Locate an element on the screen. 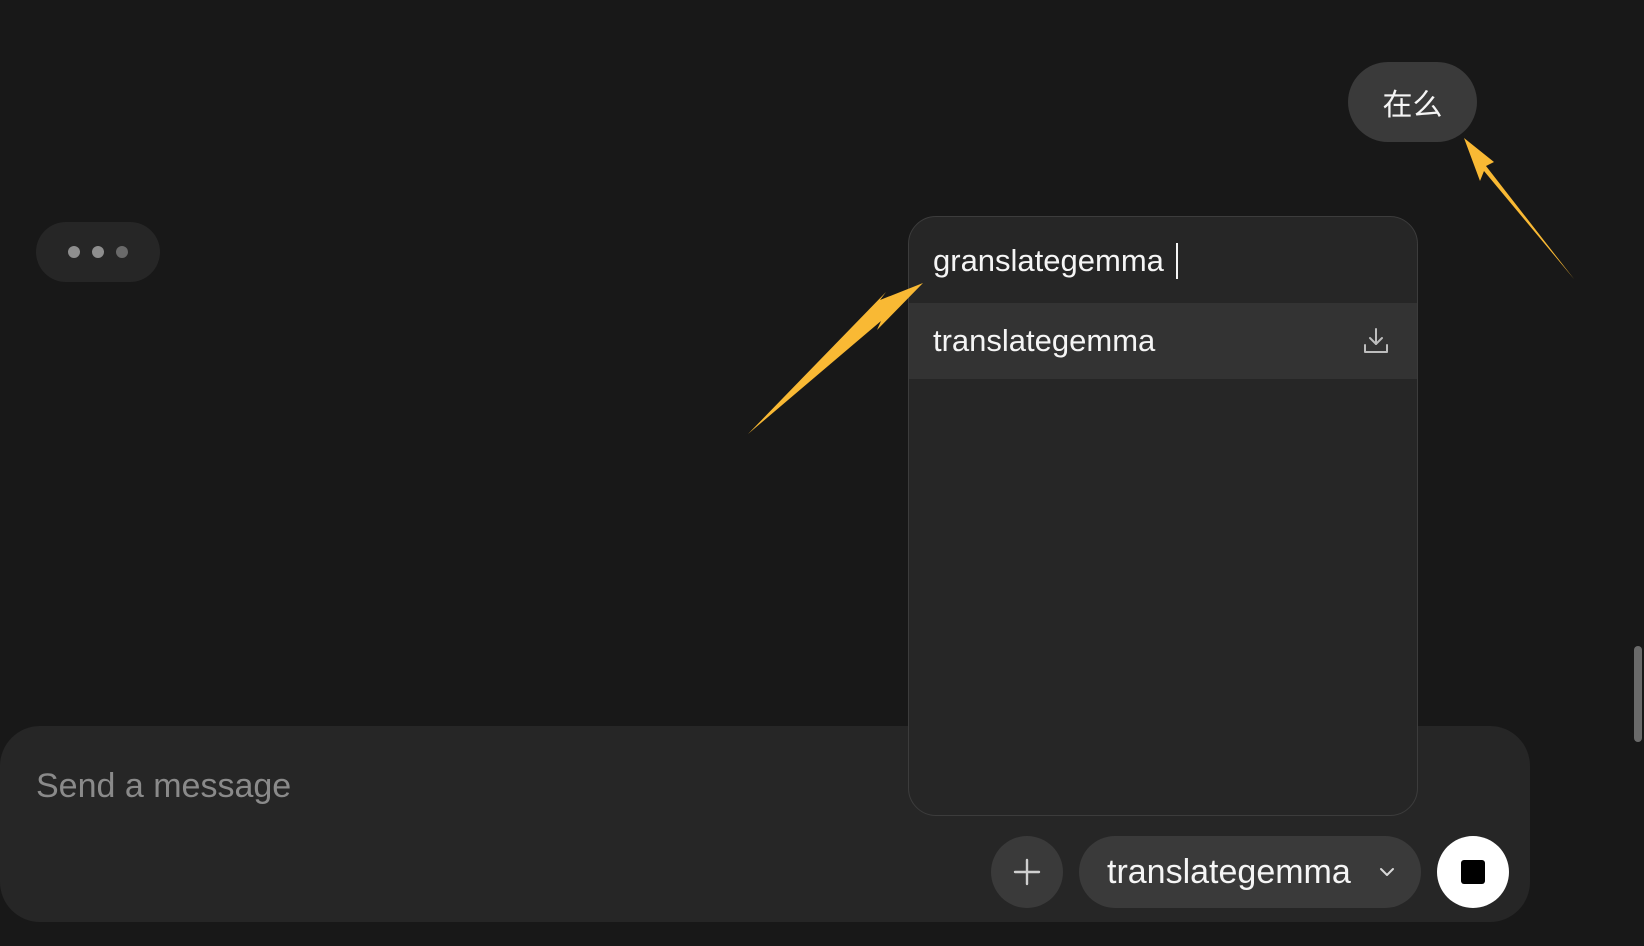 Image resolution: width=1644 pixels, height=946 pixels. model-selector-button: translategemma is located at coordinates (1250, 872).